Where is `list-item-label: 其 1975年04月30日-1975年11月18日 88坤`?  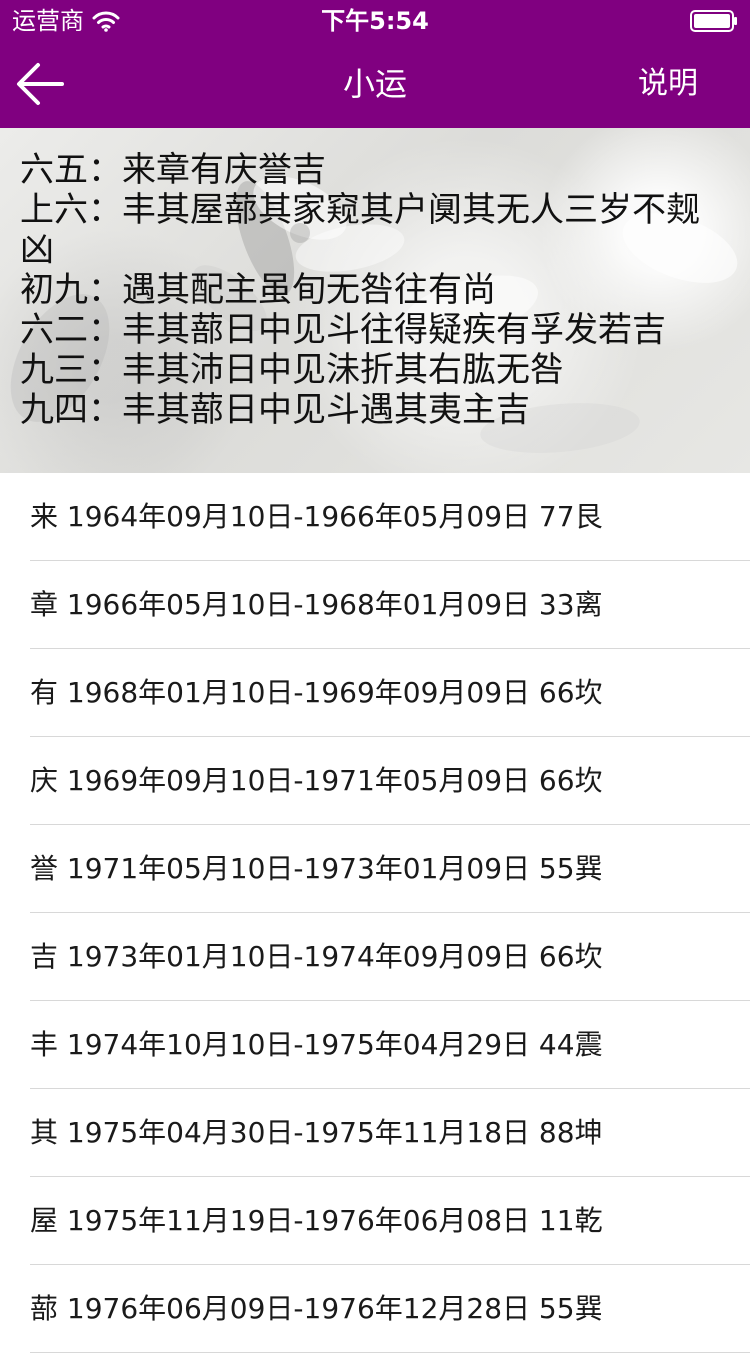 list-item-label: 其 1975年04月30日-1975年11月18日 88坤 is located at coordinates (316, 1132).